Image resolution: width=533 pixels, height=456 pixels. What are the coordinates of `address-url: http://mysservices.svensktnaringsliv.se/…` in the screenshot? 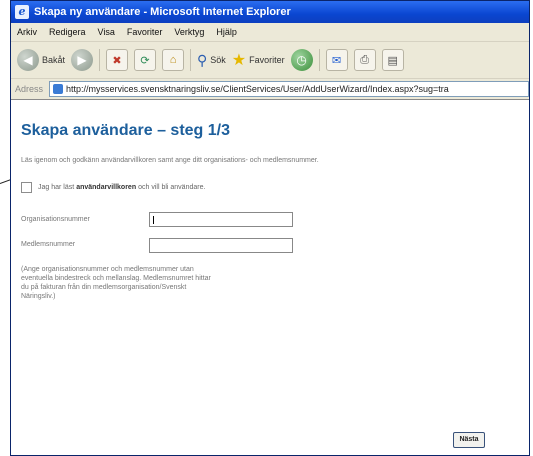 It's located at (257, 89).